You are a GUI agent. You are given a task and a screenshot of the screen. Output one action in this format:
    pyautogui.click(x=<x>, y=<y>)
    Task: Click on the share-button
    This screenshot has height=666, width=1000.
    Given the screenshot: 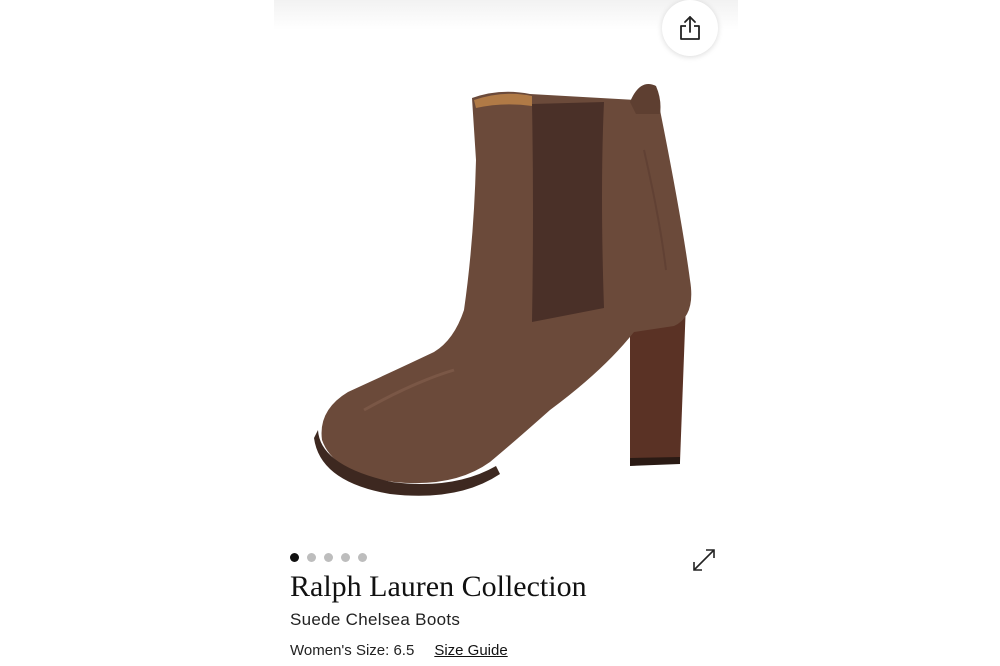 What is the action you would take?
    pyautogui.click(x=690, y=28)
    